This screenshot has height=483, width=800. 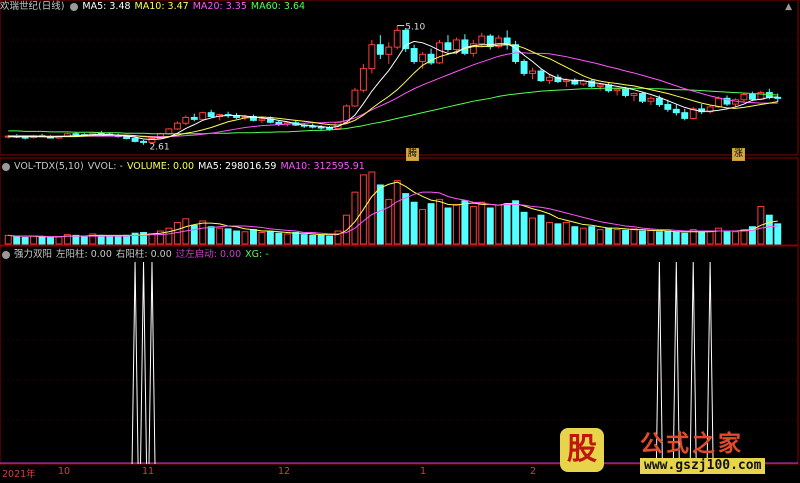 I want to click on signal-spike, so click(x=135, y=363).